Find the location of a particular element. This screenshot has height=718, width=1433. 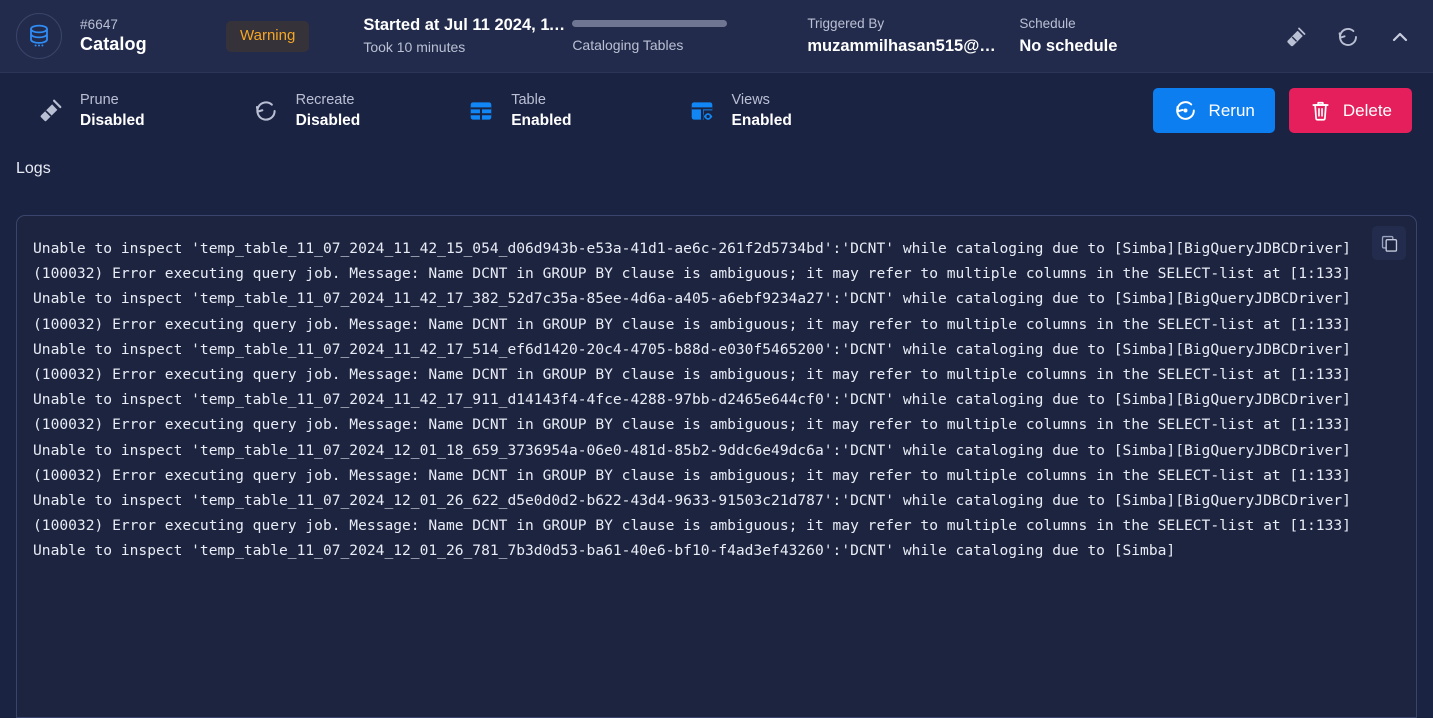

chevron-up-icon is located at coordinates (1400, 37).